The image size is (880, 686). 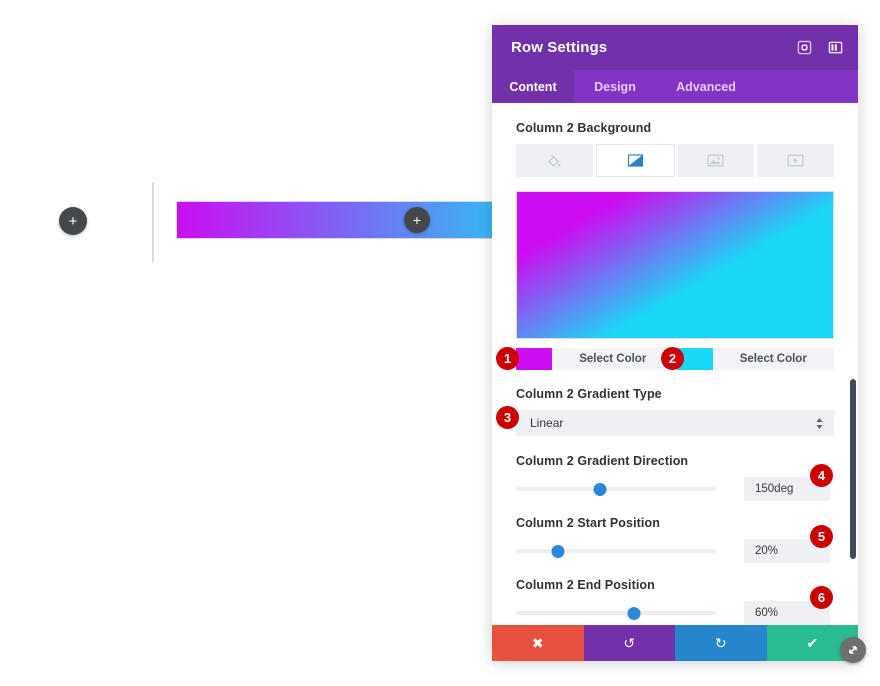 I want to click on focus-target-icon, so click(x=804, y=48).